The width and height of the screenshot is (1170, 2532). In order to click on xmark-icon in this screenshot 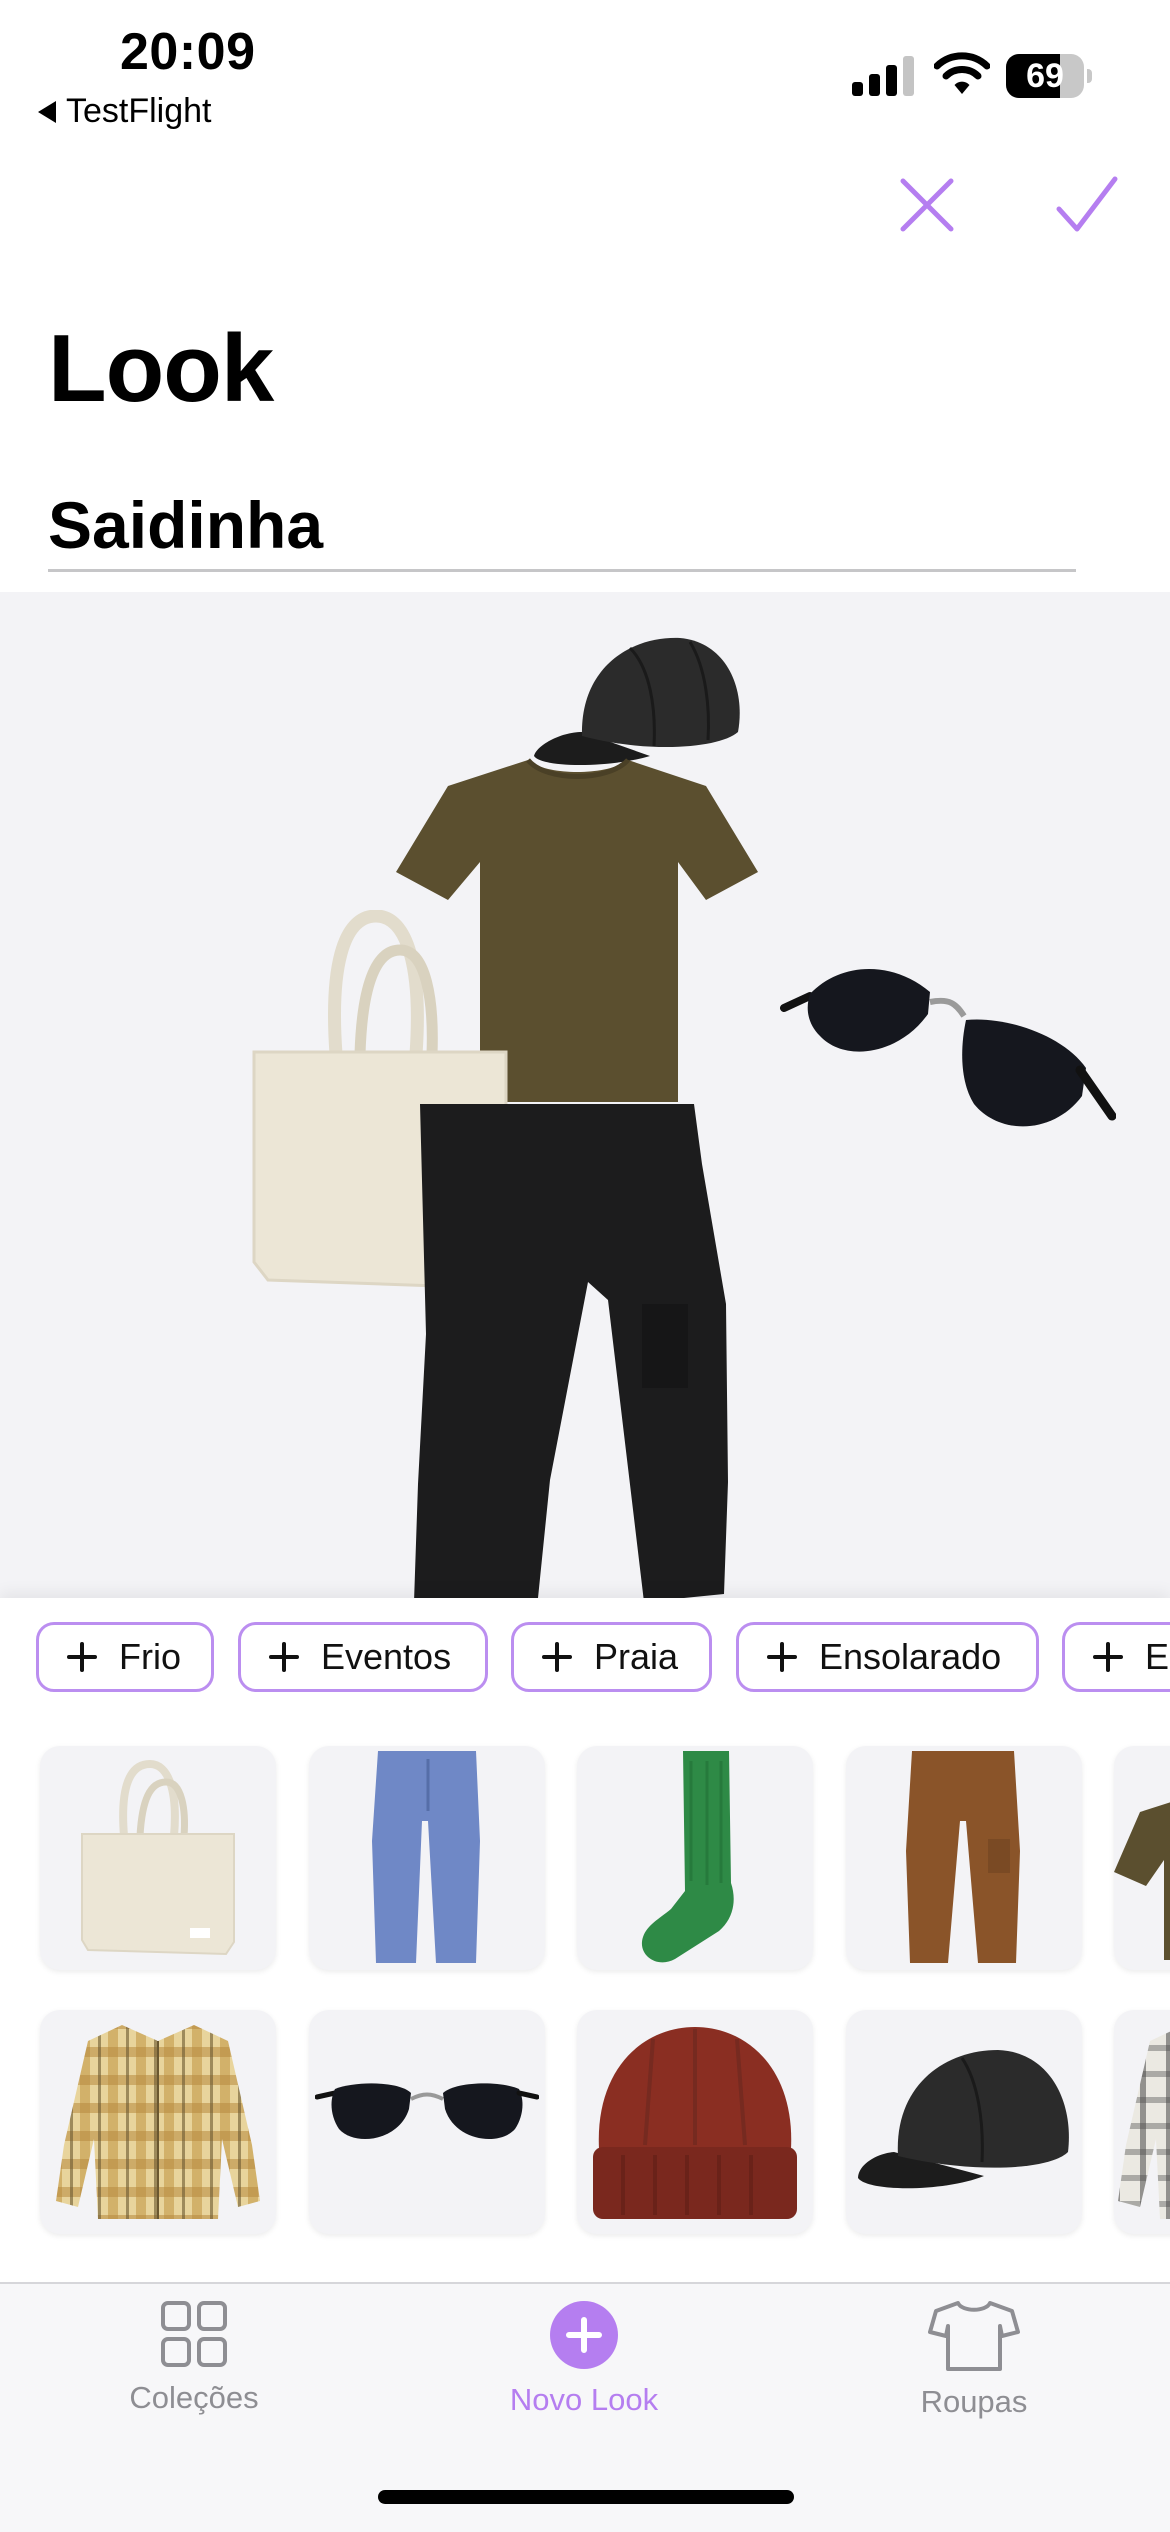, I will do `click(927, 205)`.